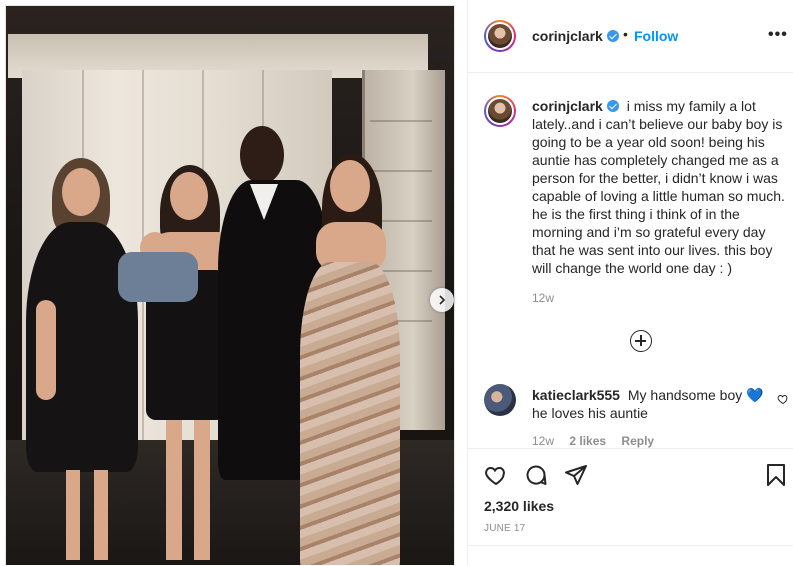  I want to click on add-circle-icon, so click(641, 341).